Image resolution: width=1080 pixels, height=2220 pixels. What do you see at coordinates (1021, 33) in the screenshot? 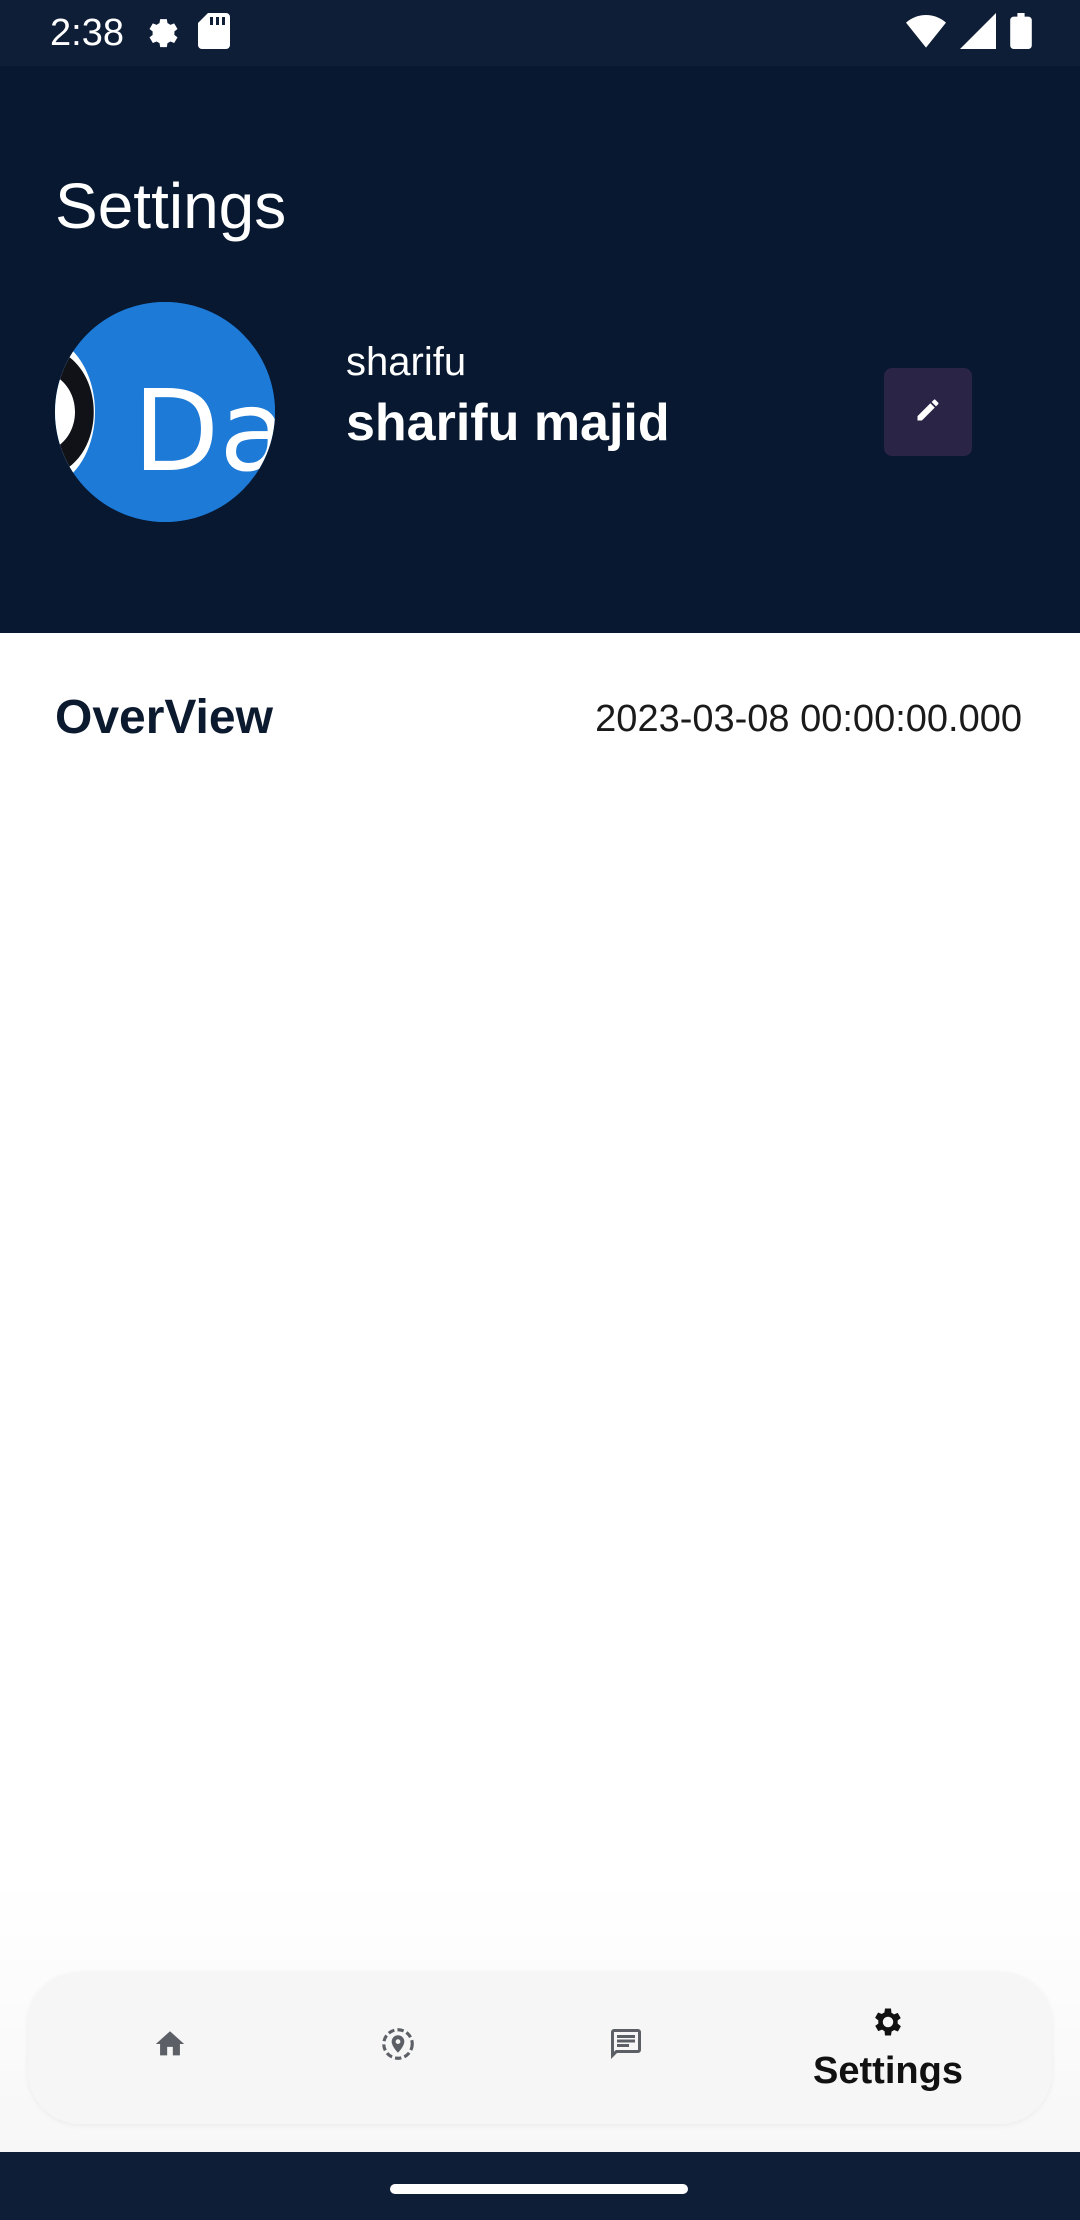
I see `battery-icon` at bounding box center [1021, 33].